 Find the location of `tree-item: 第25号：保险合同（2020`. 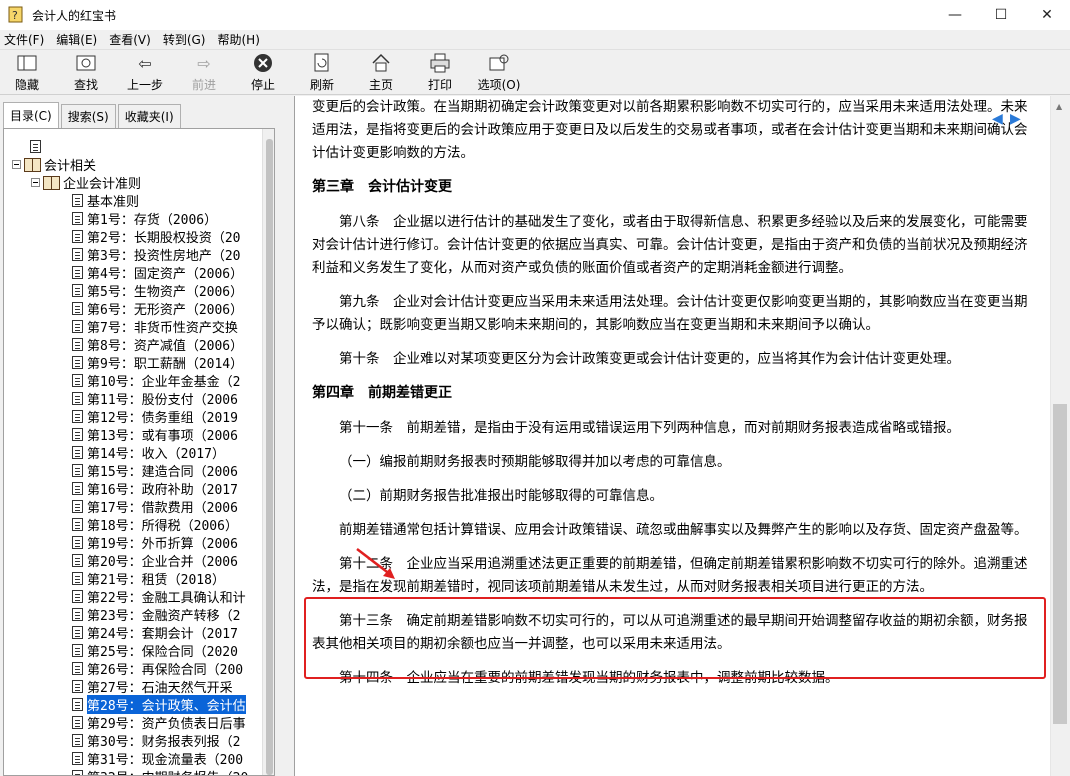

tree-item: 第25号：保险合同（2020 is located at coordinates (133, 650).